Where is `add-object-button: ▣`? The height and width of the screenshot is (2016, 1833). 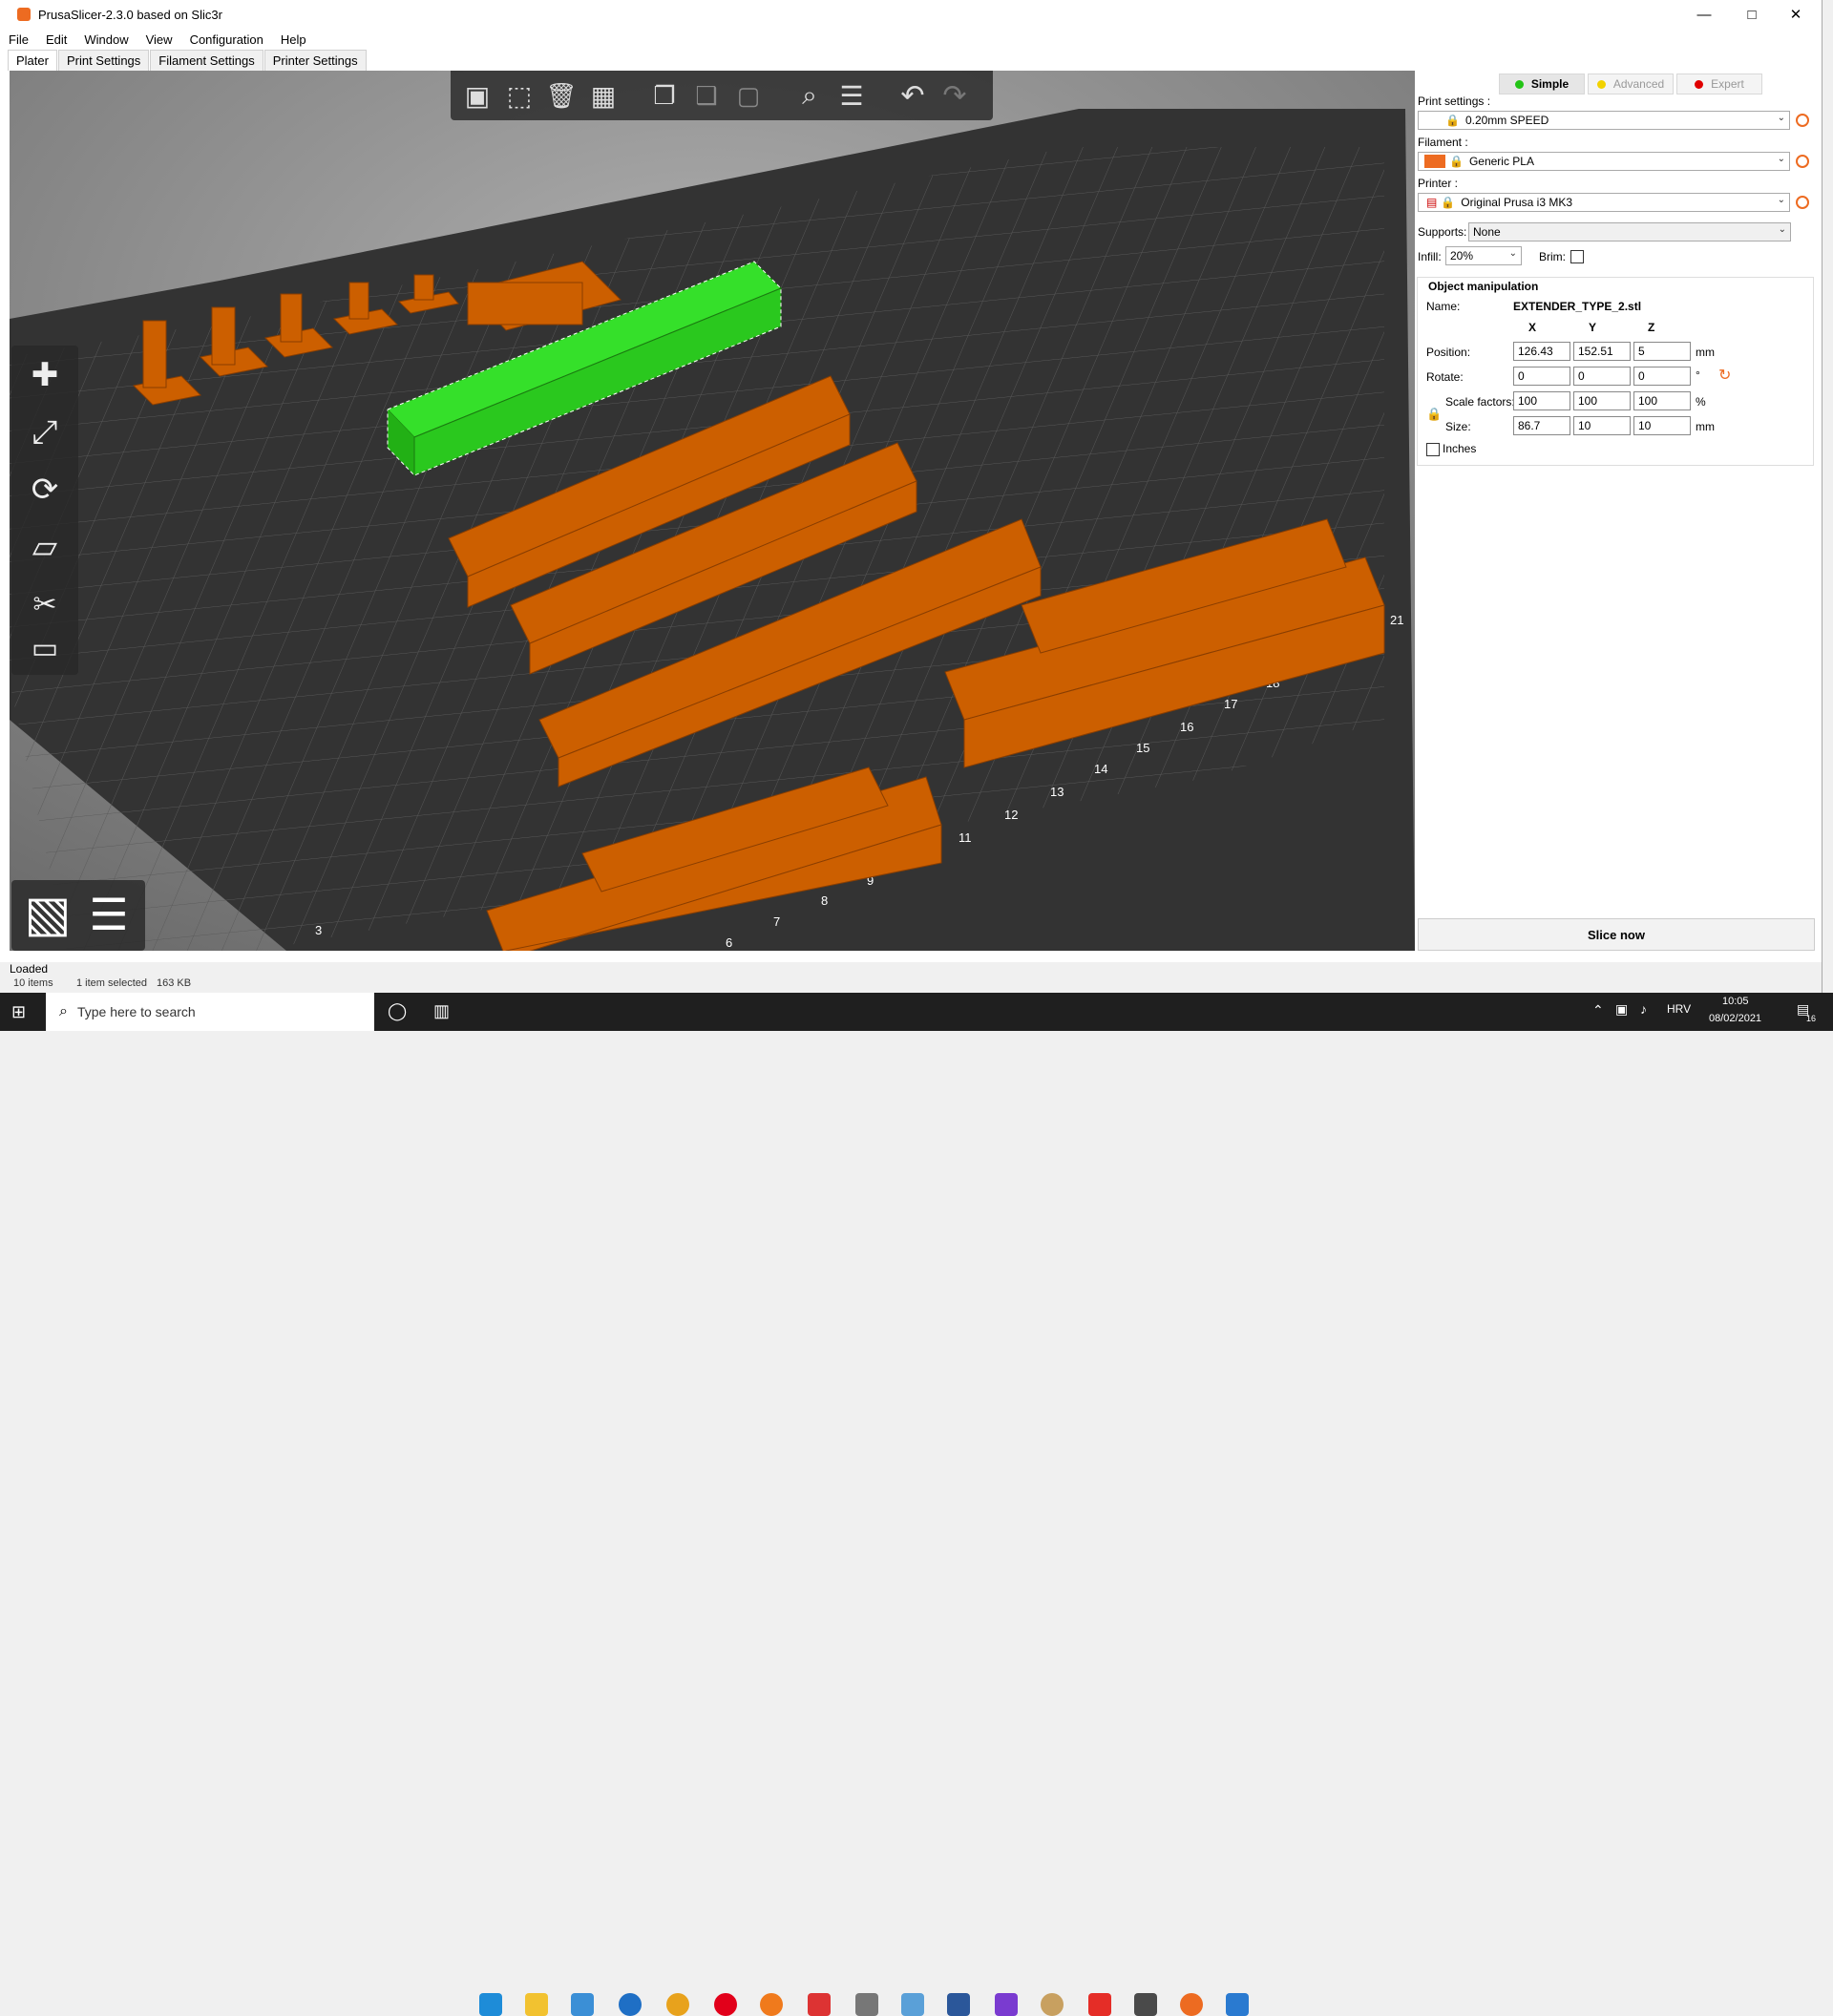
add-object-button: ▣ is located at coordinates (478, 96).